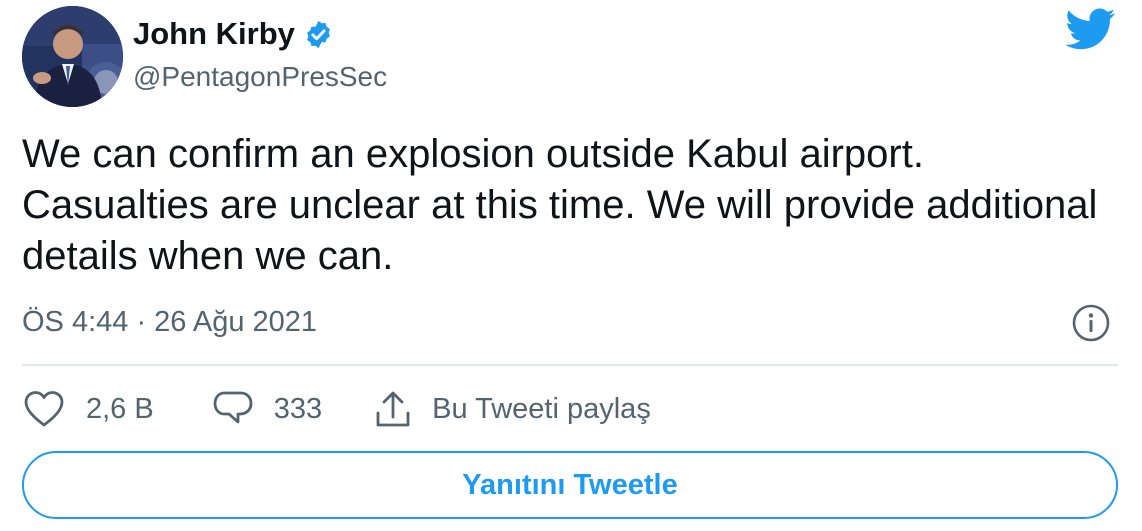 This screenshot has width=1142, height=531. What do you see at coordinates (1091, 323) in the screenshot?
I see `info-icon` at bounding box center [1091, 323].